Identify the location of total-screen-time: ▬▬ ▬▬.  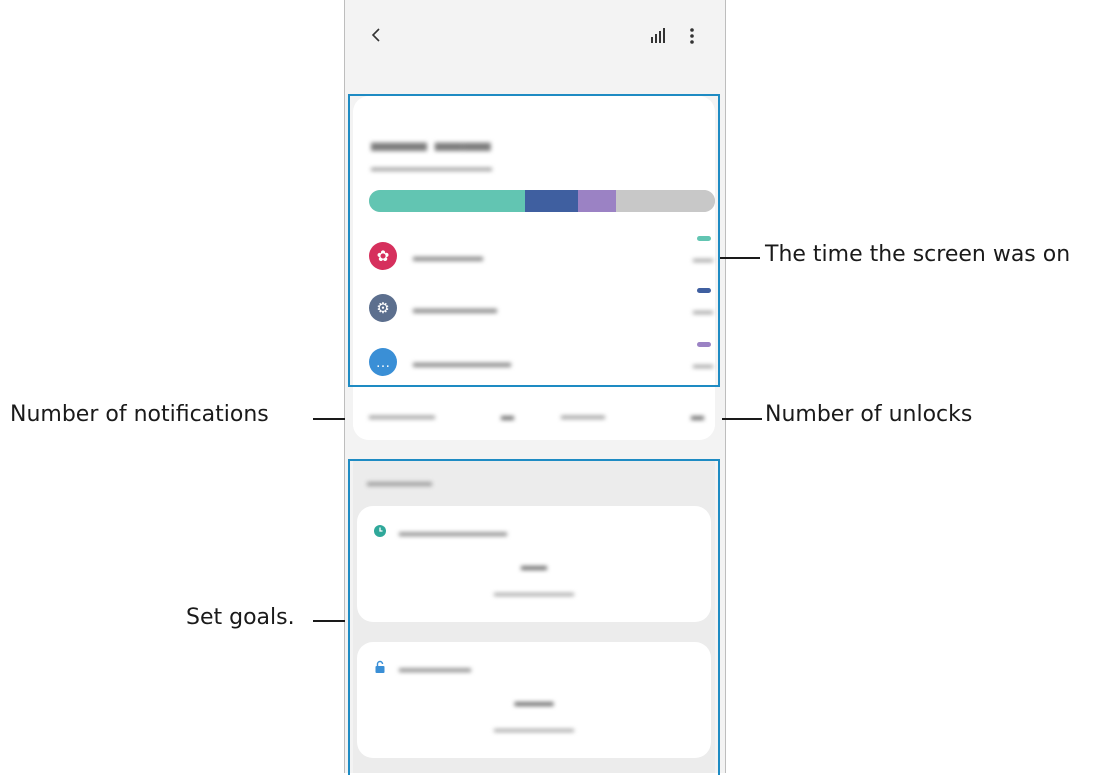
(431, 141).